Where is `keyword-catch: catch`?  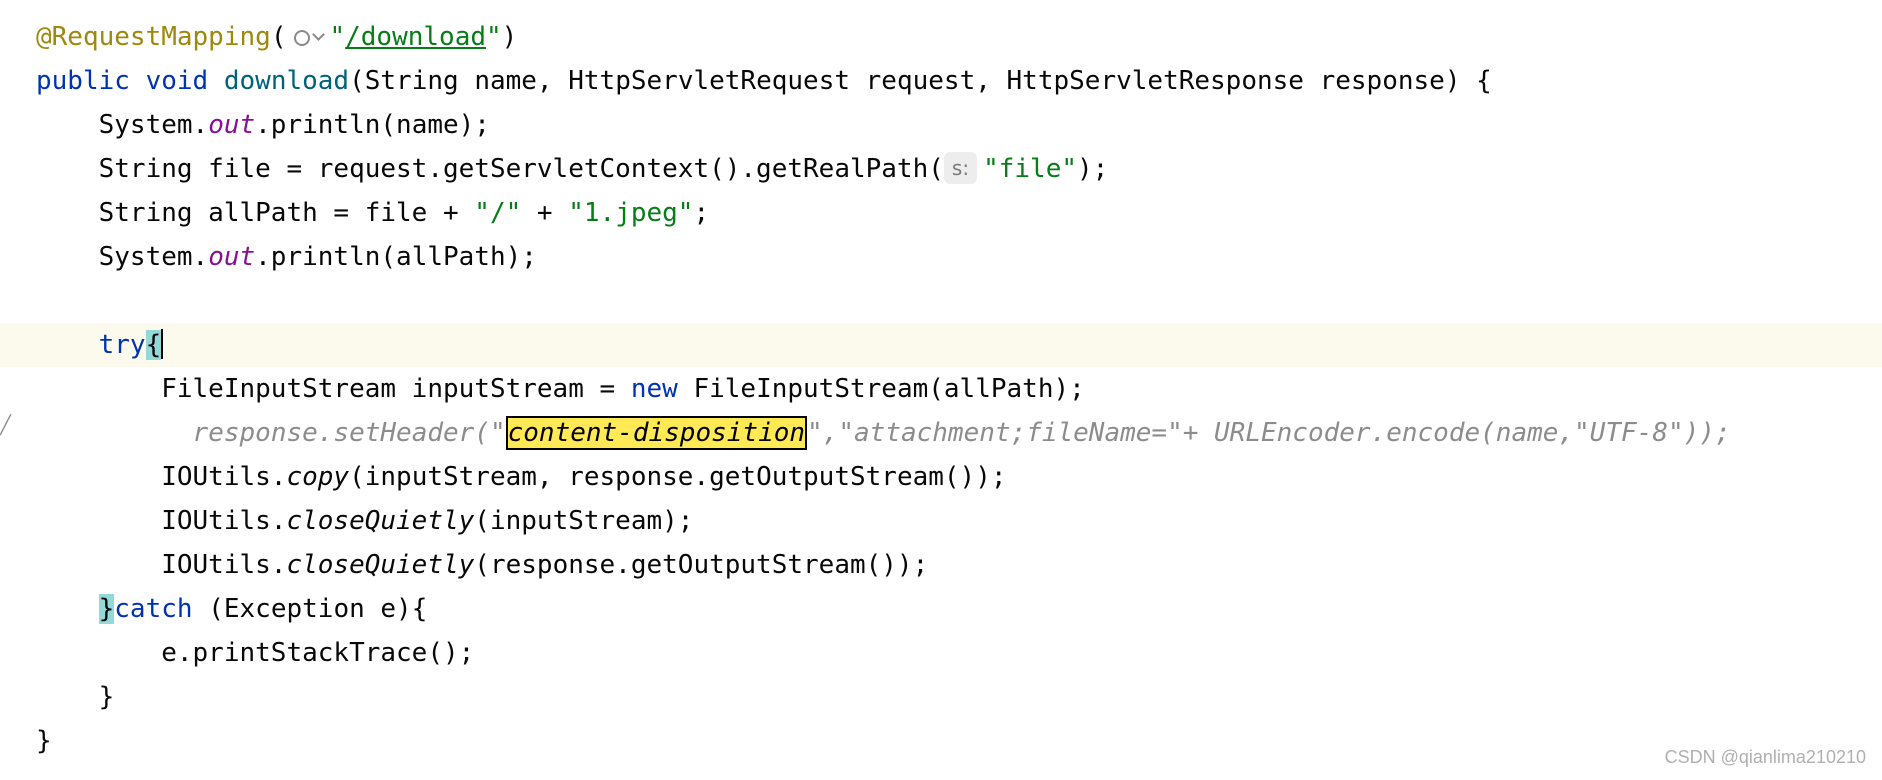 keyword-catch: catch is located at coordinates (153, 609).